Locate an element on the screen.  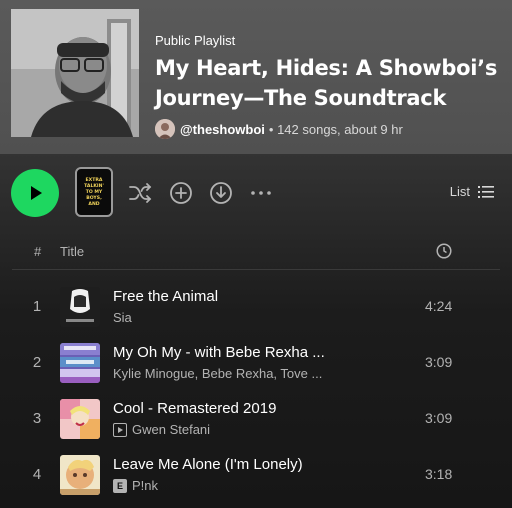
track-number: 3 is located at coordinates (37, 418).